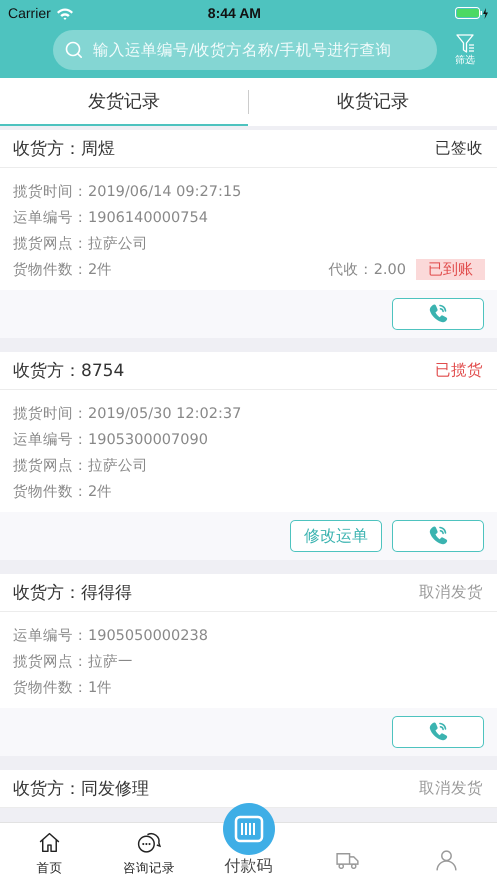 This screenshot has height=883, width=497. I want to click on receiver-name: 收货方：周煜, so click(64, 149).